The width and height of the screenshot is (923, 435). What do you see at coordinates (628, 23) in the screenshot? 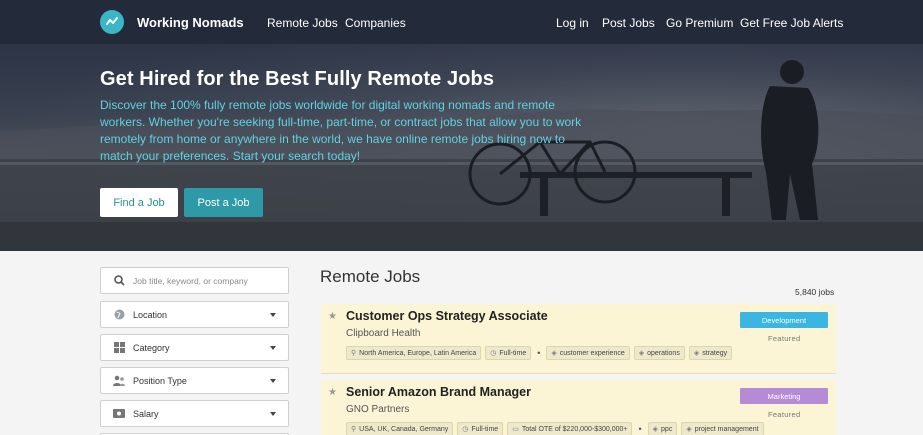
I see `nav-post-jobs: Post Jobs` at bounding box center [628, 23].